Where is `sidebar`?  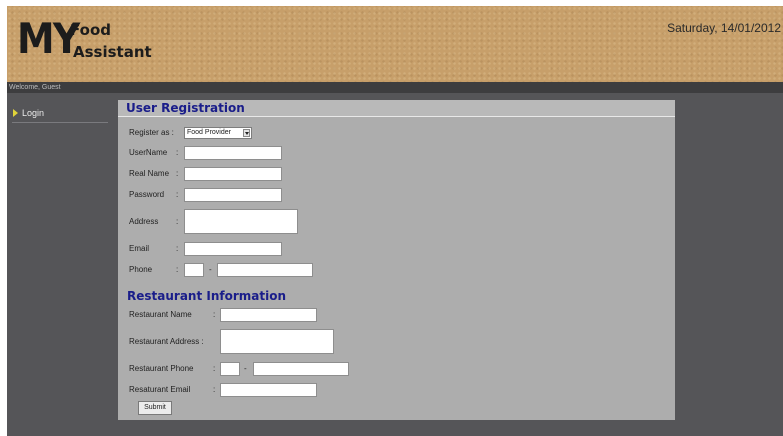
sidebar is located at coordinates (62, 264).